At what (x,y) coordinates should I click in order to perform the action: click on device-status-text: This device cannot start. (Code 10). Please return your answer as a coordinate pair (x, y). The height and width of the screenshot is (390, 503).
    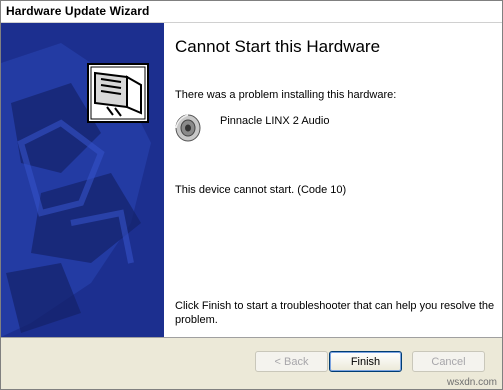
    Looking at the image, I should click on (261, 190).